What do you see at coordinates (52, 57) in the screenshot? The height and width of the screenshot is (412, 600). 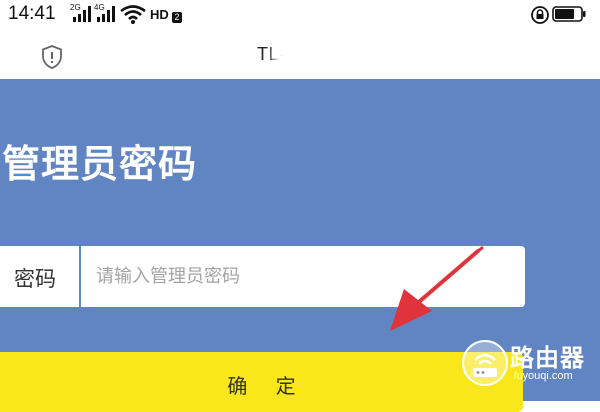 I see `shield-alert-icon` at bounding box center [52, 57].